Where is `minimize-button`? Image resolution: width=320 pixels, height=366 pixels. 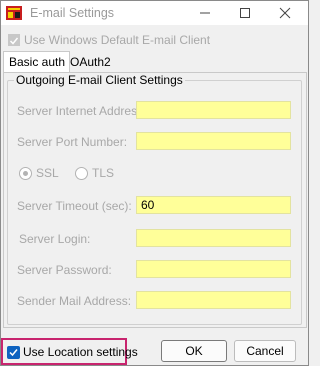
minimize-button is located at coordinates (205, 13).